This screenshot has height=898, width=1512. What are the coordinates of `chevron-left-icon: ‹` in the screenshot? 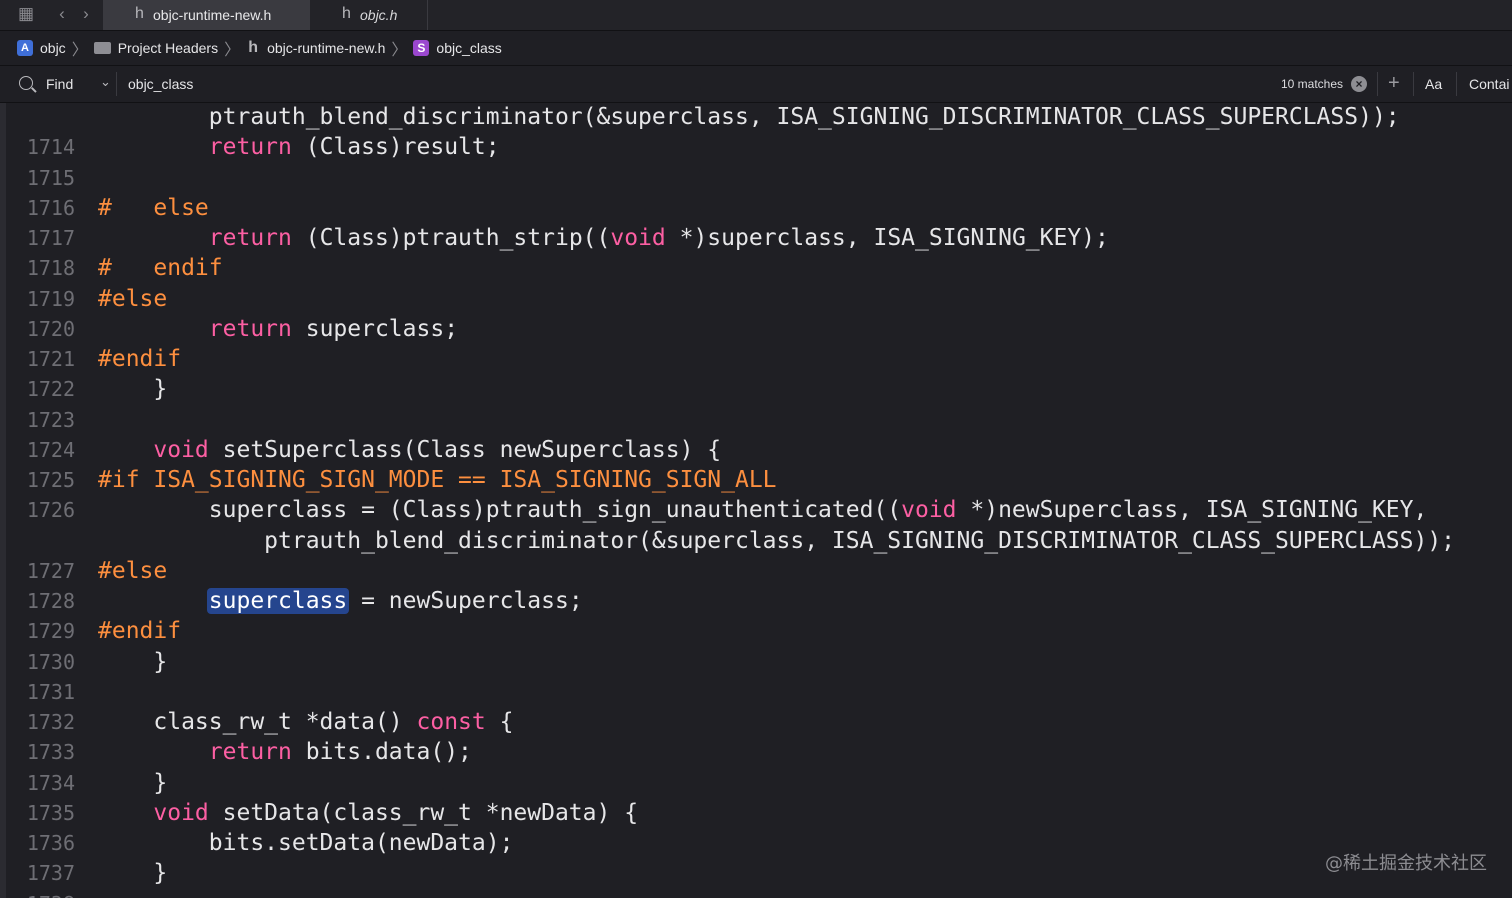 It's located at (62, 14).